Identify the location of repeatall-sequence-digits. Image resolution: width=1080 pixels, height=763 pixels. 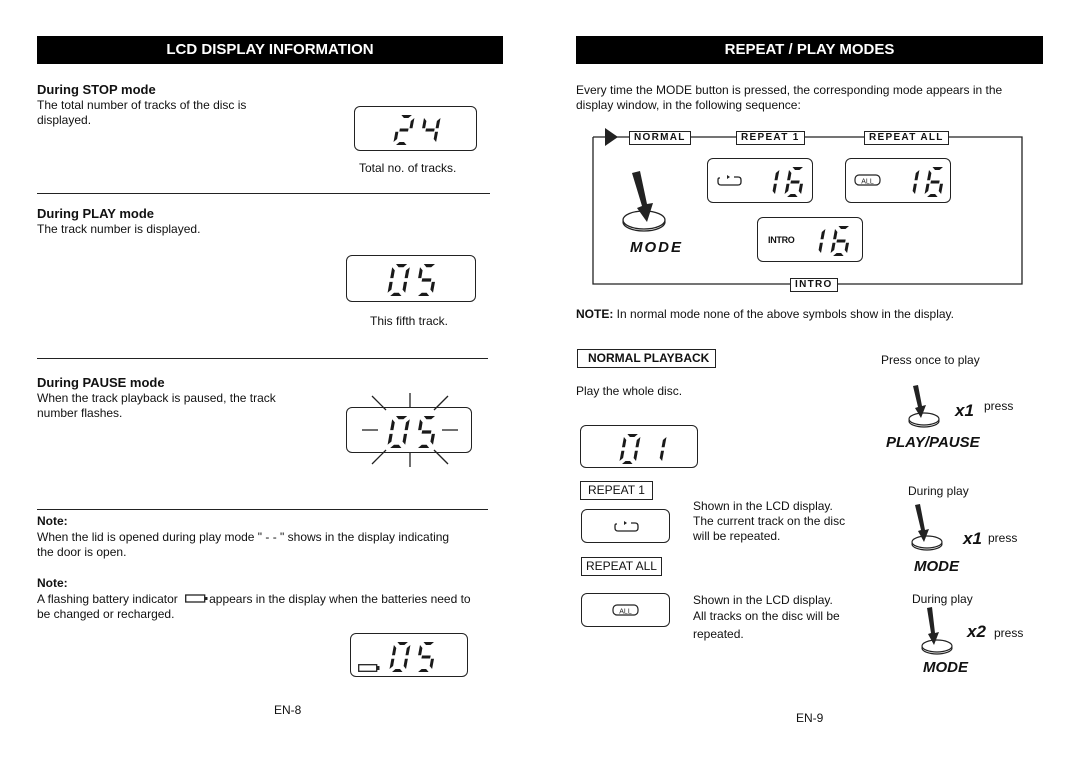
(927, 182).